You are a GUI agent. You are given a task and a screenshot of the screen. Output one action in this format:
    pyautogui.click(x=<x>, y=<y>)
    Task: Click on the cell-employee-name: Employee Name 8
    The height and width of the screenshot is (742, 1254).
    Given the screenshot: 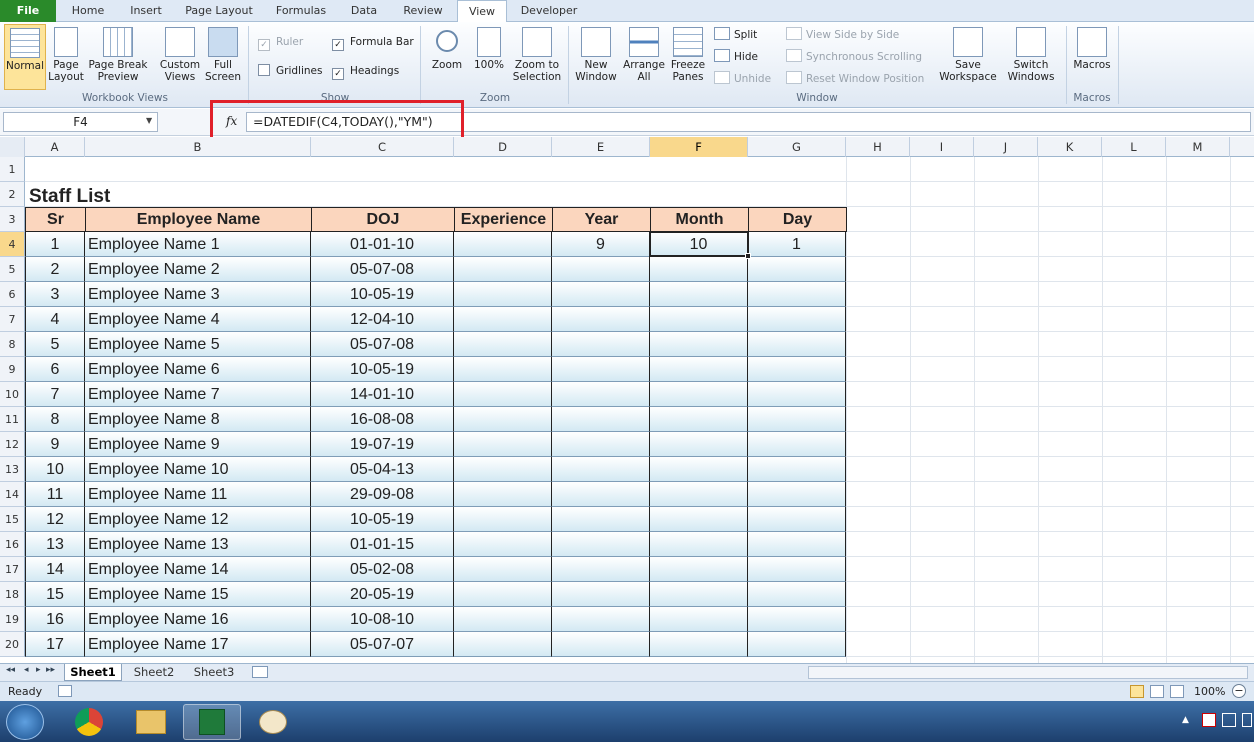 What is the action you would take?
    pyautogui.click(x=198, y=419)
    